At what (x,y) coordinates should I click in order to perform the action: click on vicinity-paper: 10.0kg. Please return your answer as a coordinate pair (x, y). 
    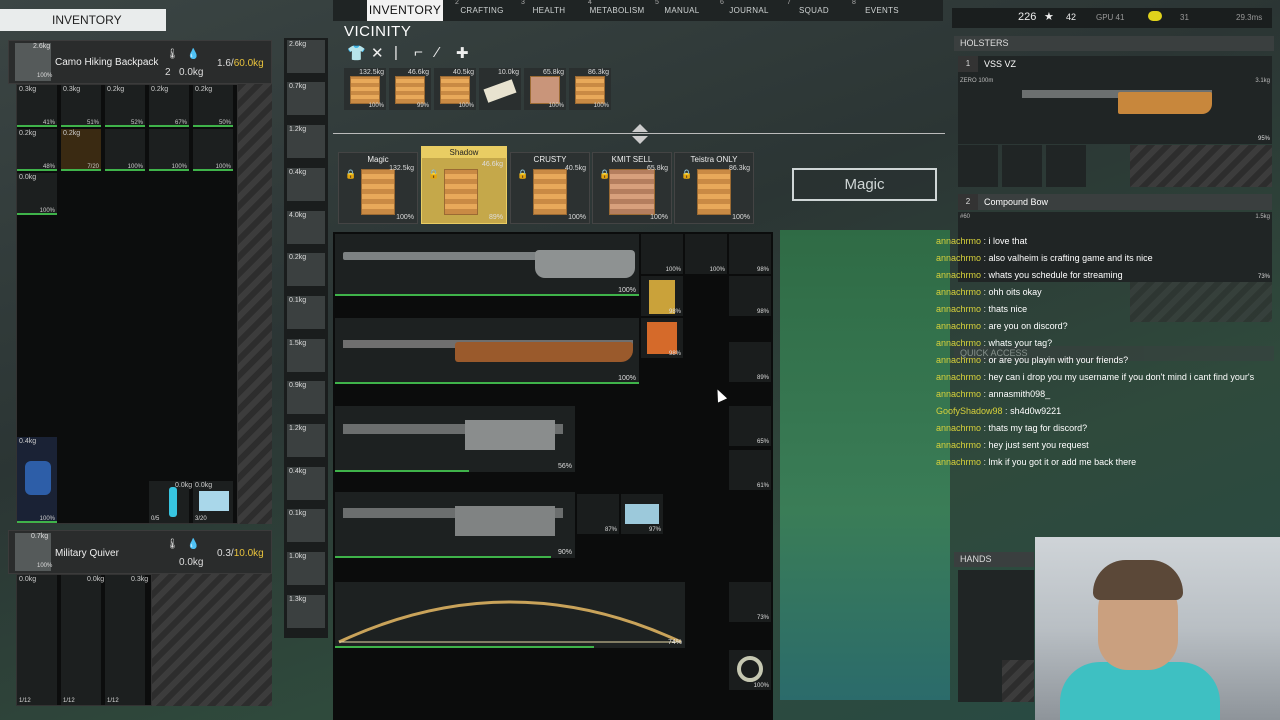
    Looking at the image, I should click on (500, 89).